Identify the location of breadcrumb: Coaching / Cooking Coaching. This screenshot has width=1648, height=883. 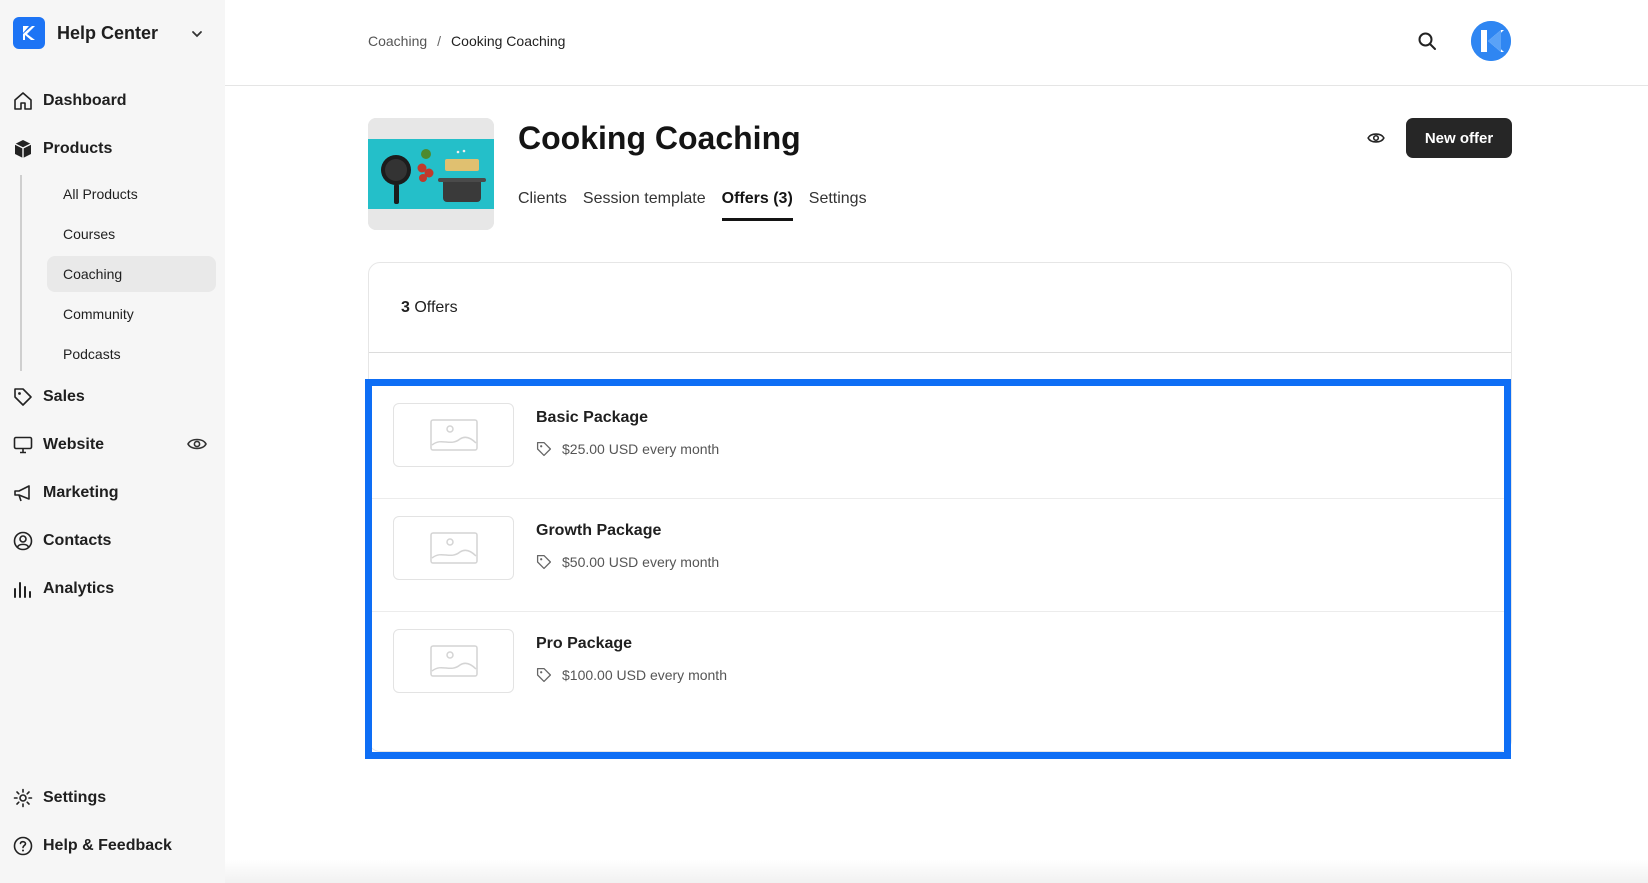
(466, 41).